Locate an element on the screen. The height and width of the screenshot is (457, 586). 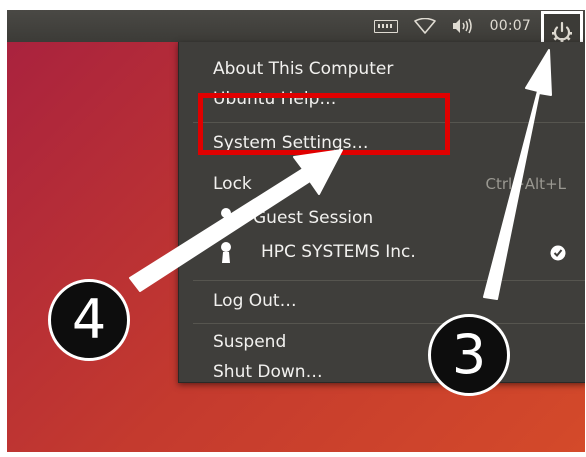
step-4-badge: 4 is located at coordinates (89, 320).